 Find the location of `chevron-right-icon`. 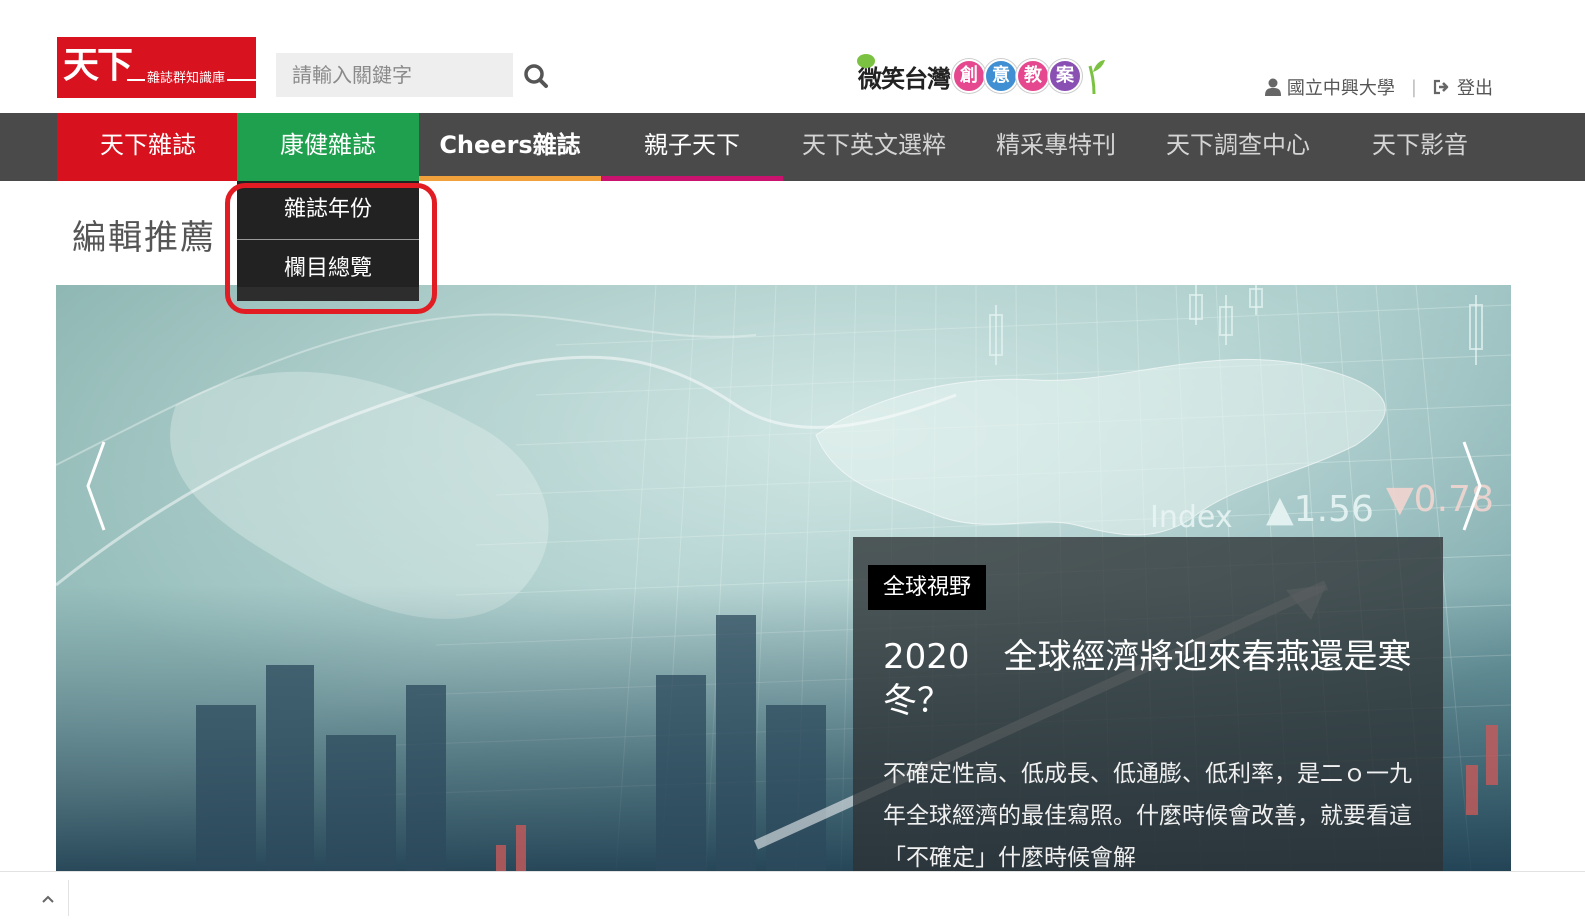

chevron-right-icon is located at coordinates (1472, 486).